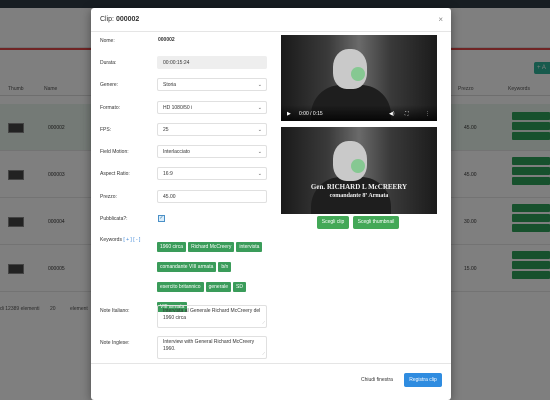  What do you see at coordinates (168, 174) in the screenshot?
I see `aspect-ratio-value: 16:9` at bounding box center [168, 174].